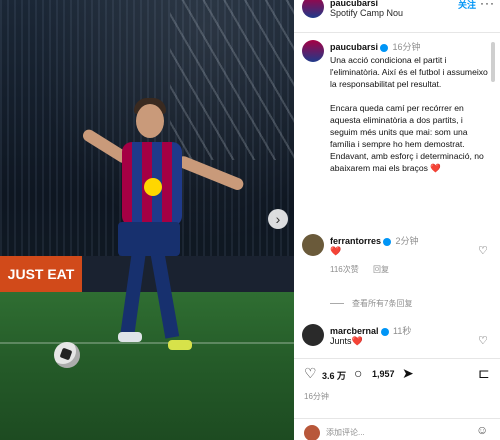  I want to click on share-icon: ➤, so click(408, 373).